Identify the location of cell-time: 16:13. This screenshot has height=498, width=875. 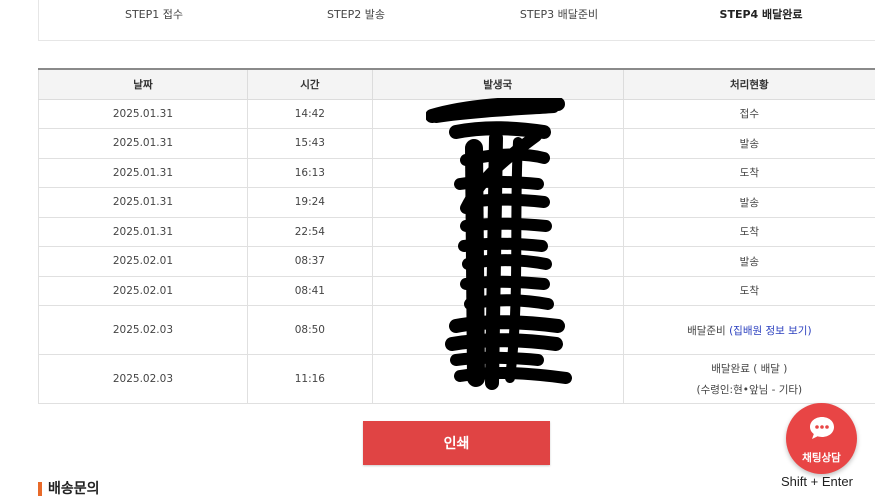
(309, 173).